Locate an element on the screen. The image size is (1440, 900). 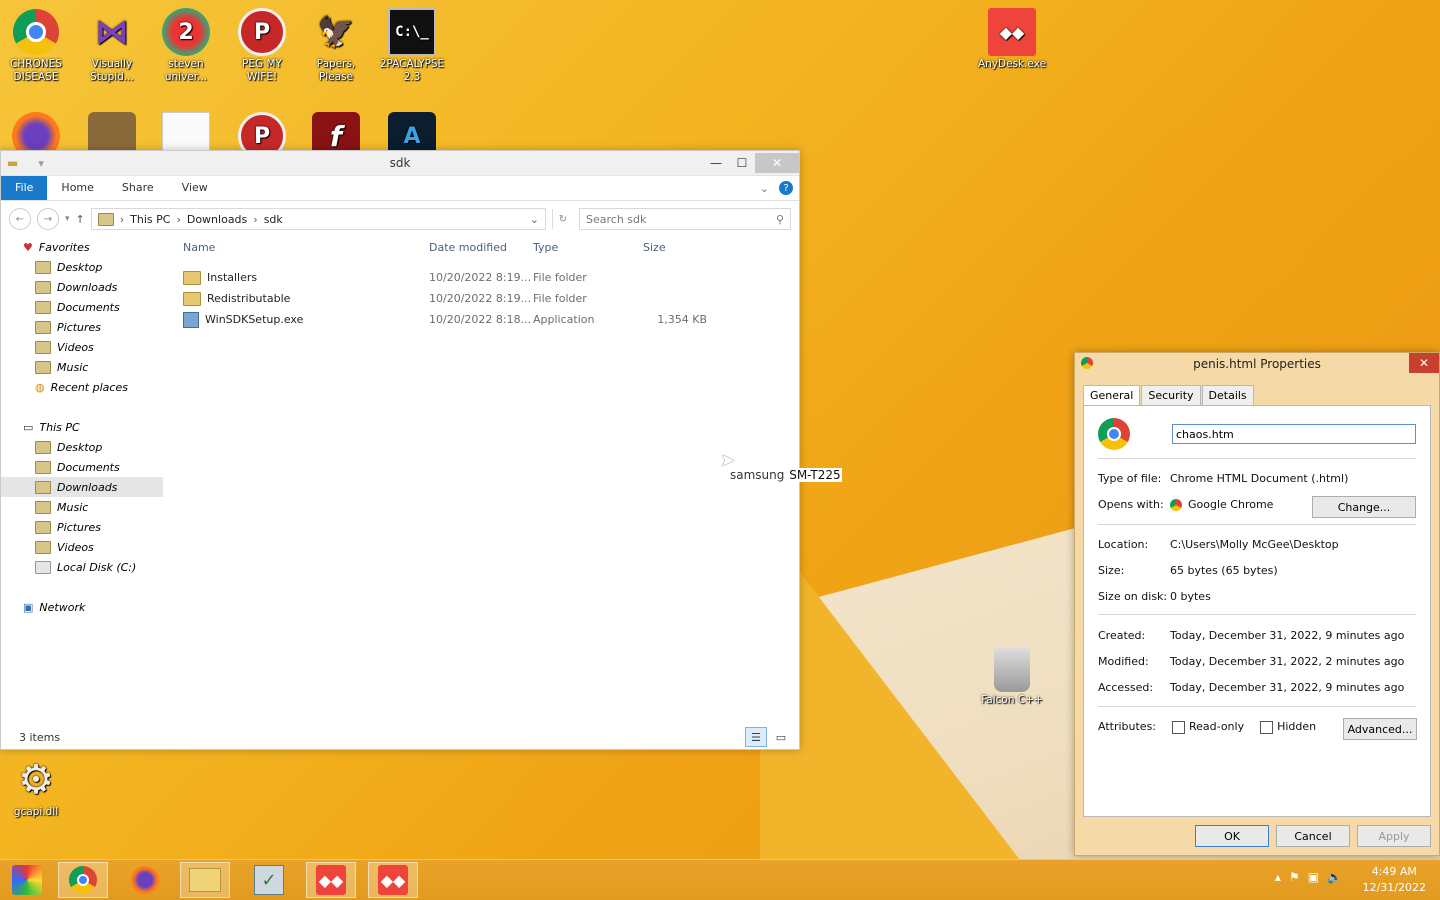
taskbar-app: ✓ is located at coordinates (269, 880).